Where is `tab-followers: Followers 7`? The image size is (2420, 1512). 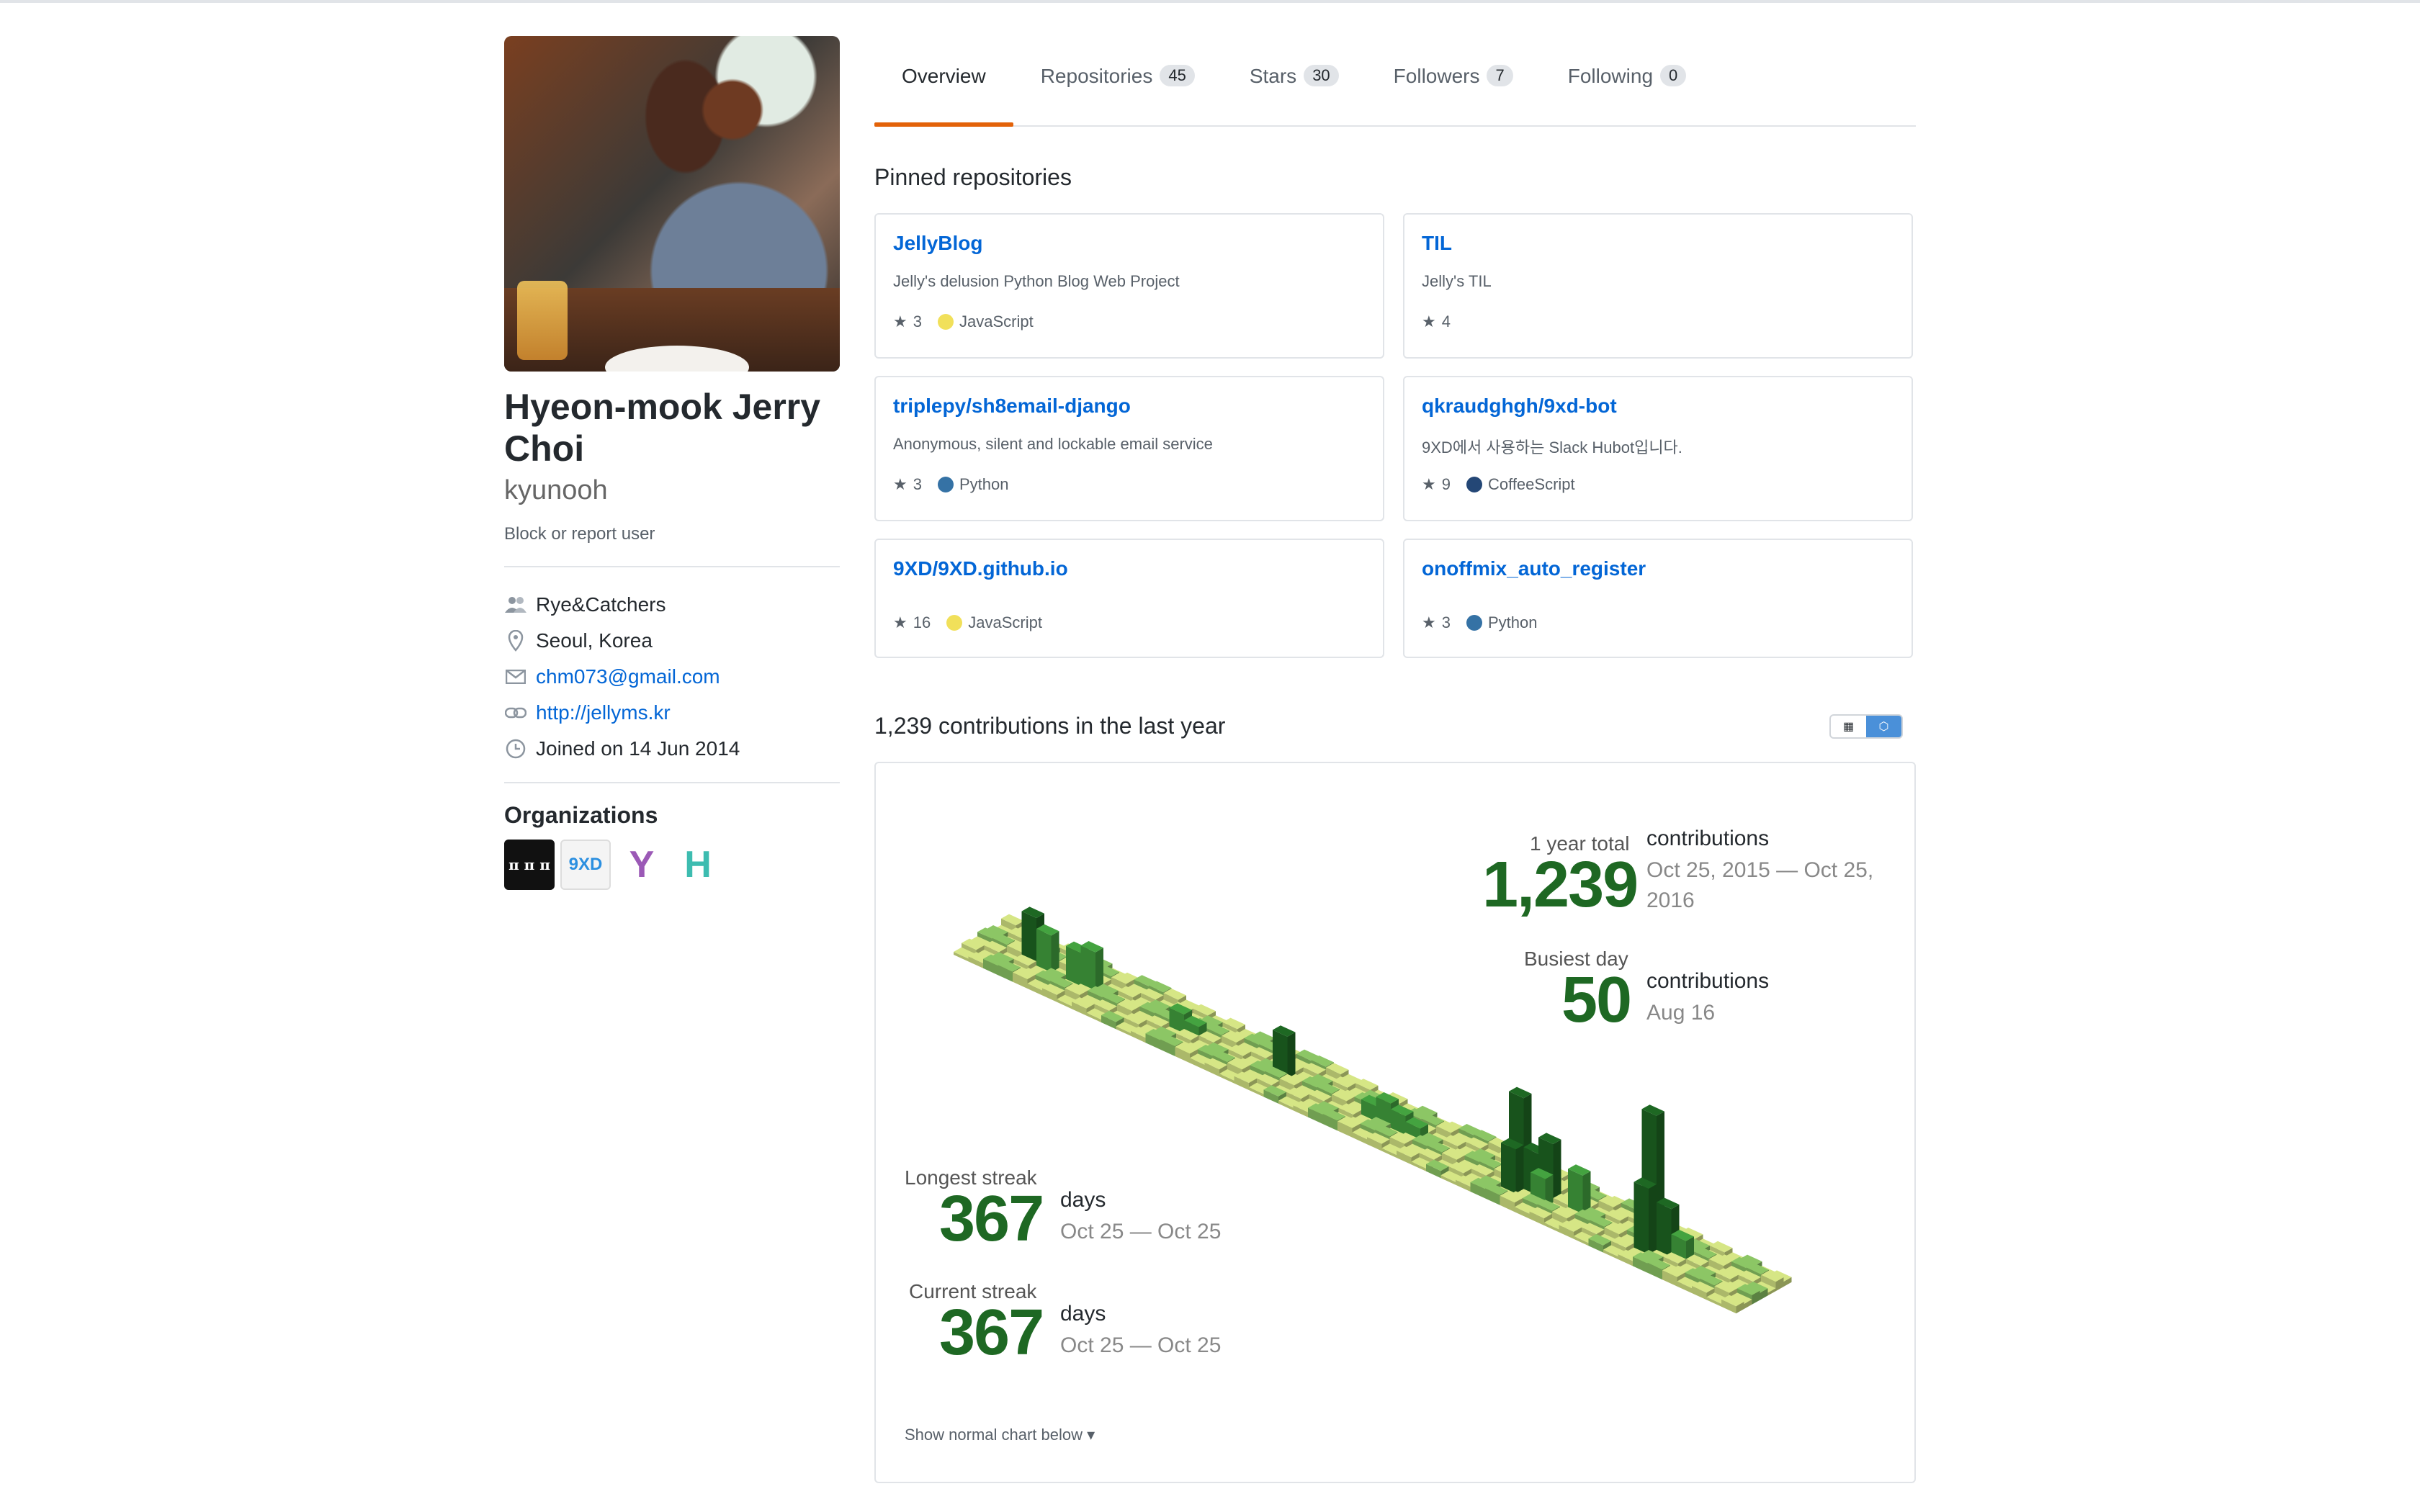 tab-followers: Followers 7 is located at coordinates (1453, 87).